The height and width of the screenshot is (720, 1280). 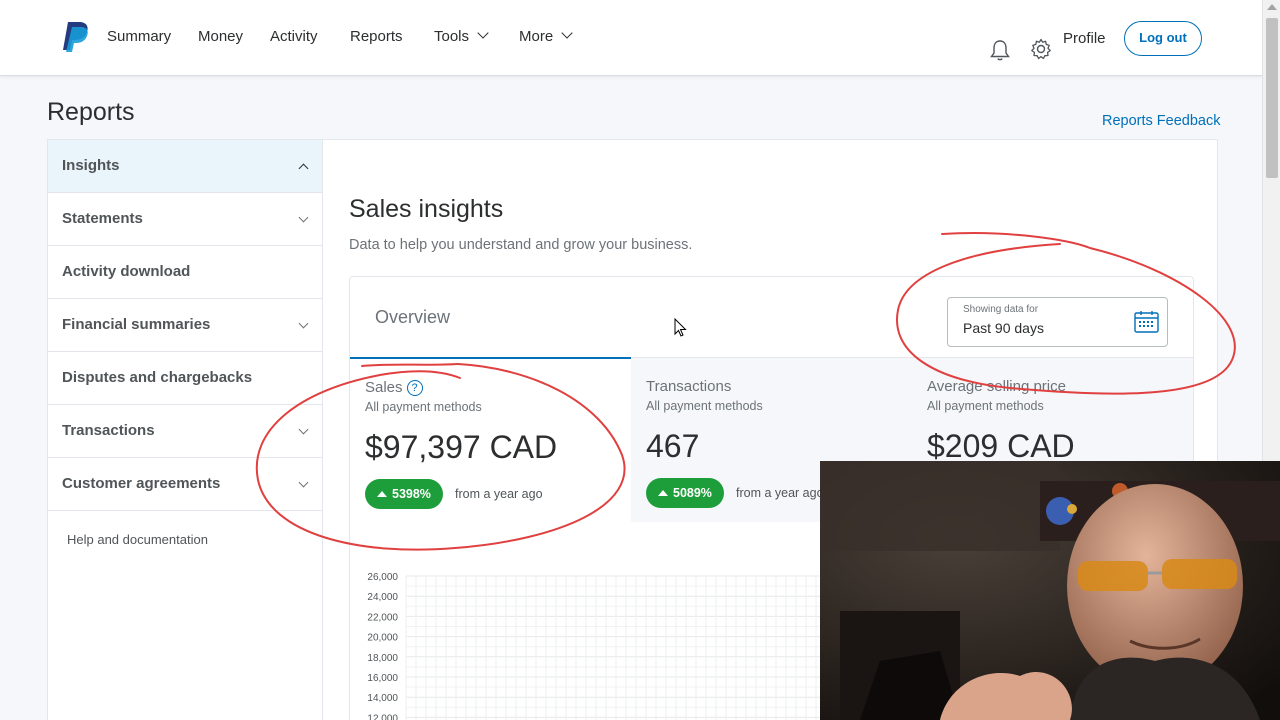 I want to click on sidebar-item-statements: Statements, so click(x=185, y=219).